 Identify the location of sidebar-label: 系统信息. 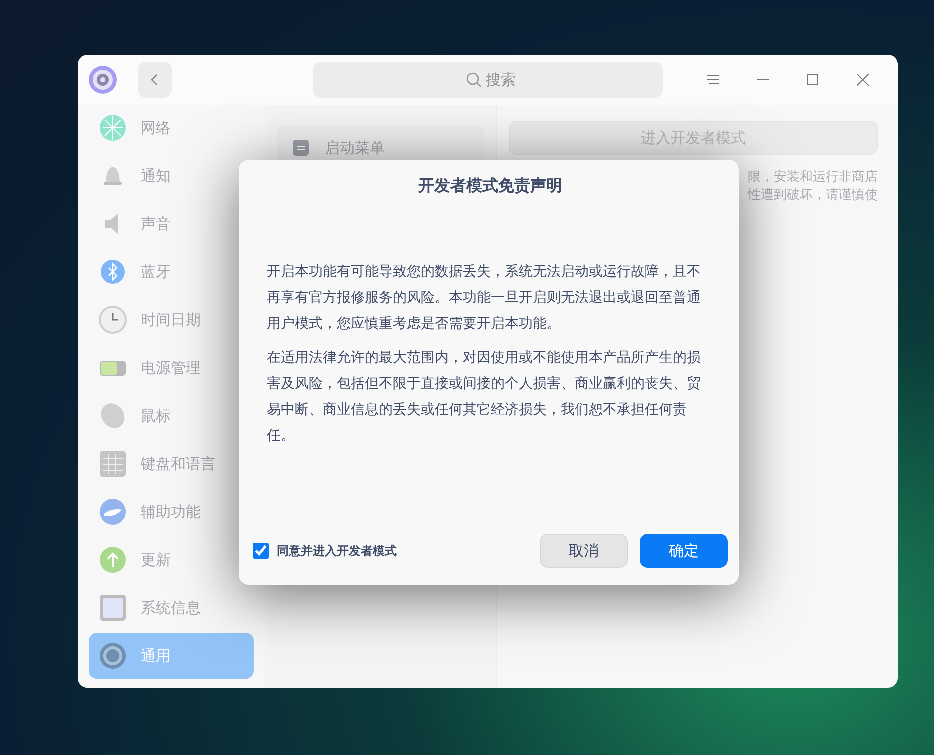
(171, 608).